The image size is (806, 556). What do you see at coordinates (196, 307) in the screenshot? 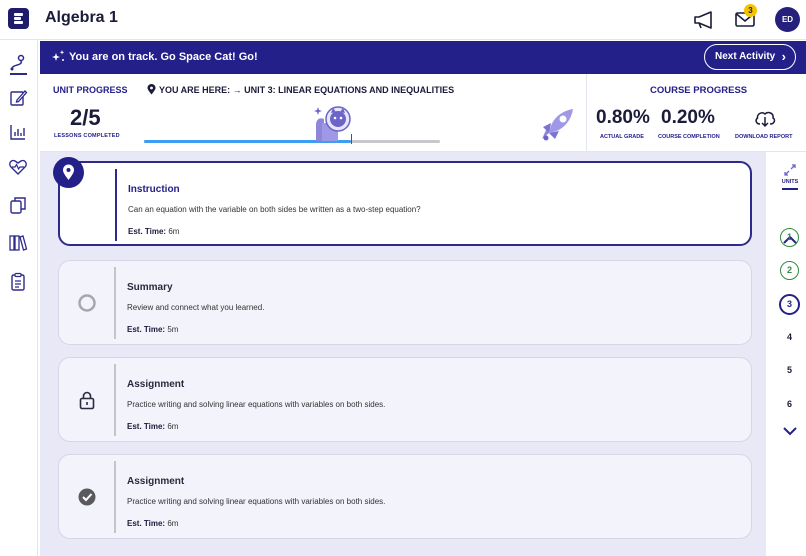
I see `activity-description: Review and connect what you learned.` at bounding box center [196, 307].